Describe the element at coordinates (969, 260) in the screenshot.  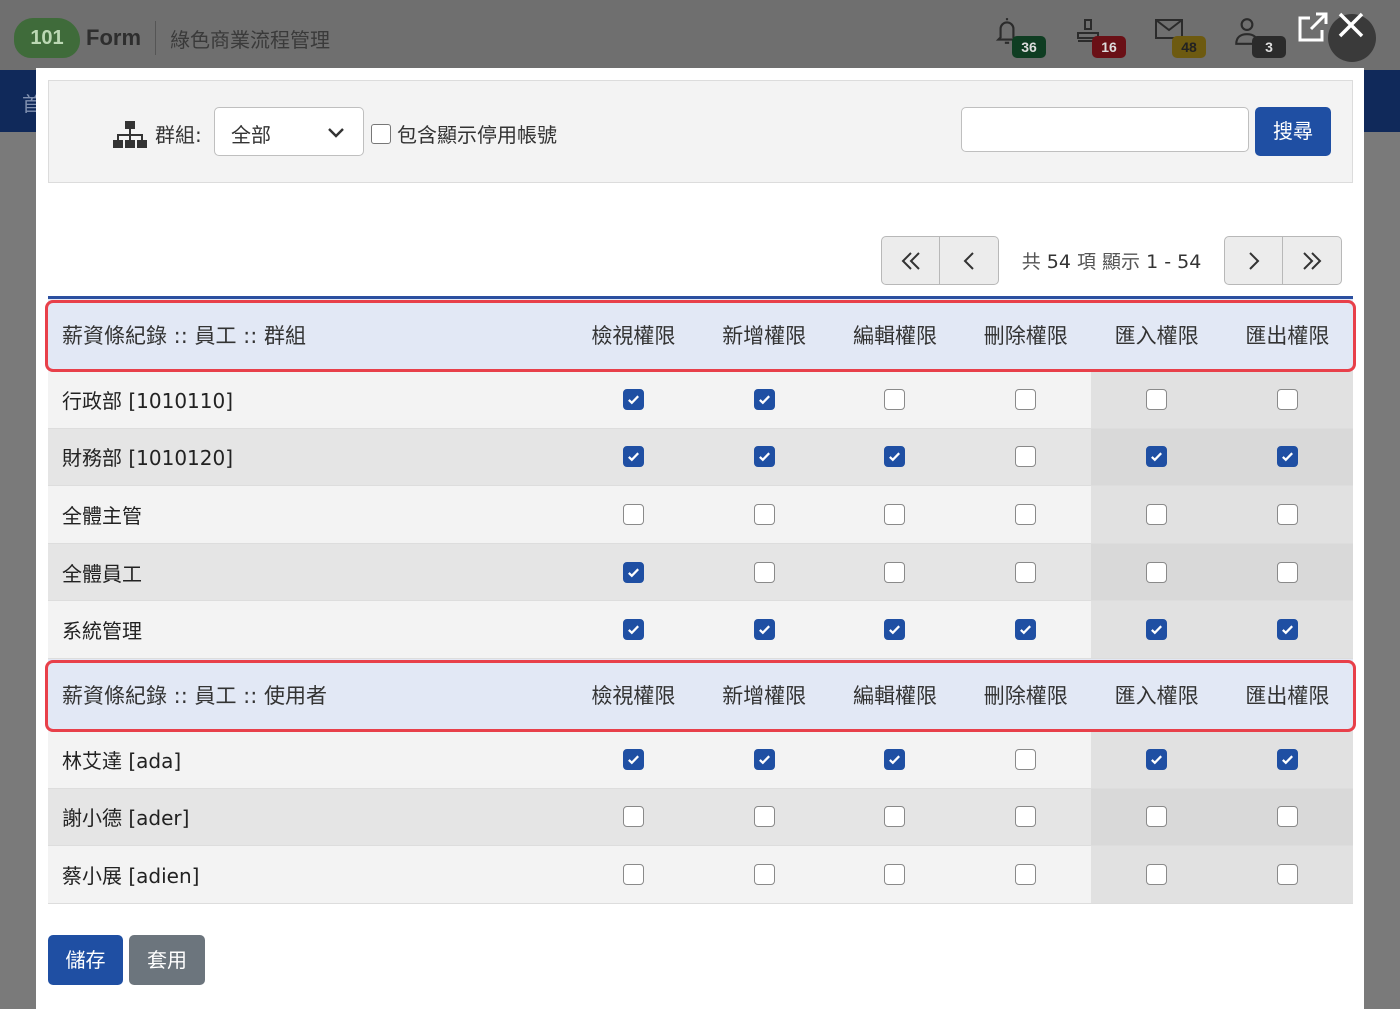
I see `prev-page-button` at that location.